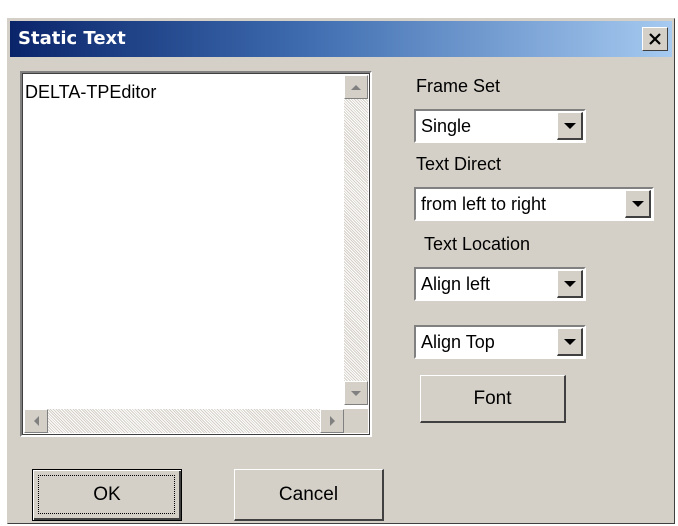 The width and height of the screenshot is (678, 526). I want to click on cancel-button-label: Cancel, so click(308, 494).